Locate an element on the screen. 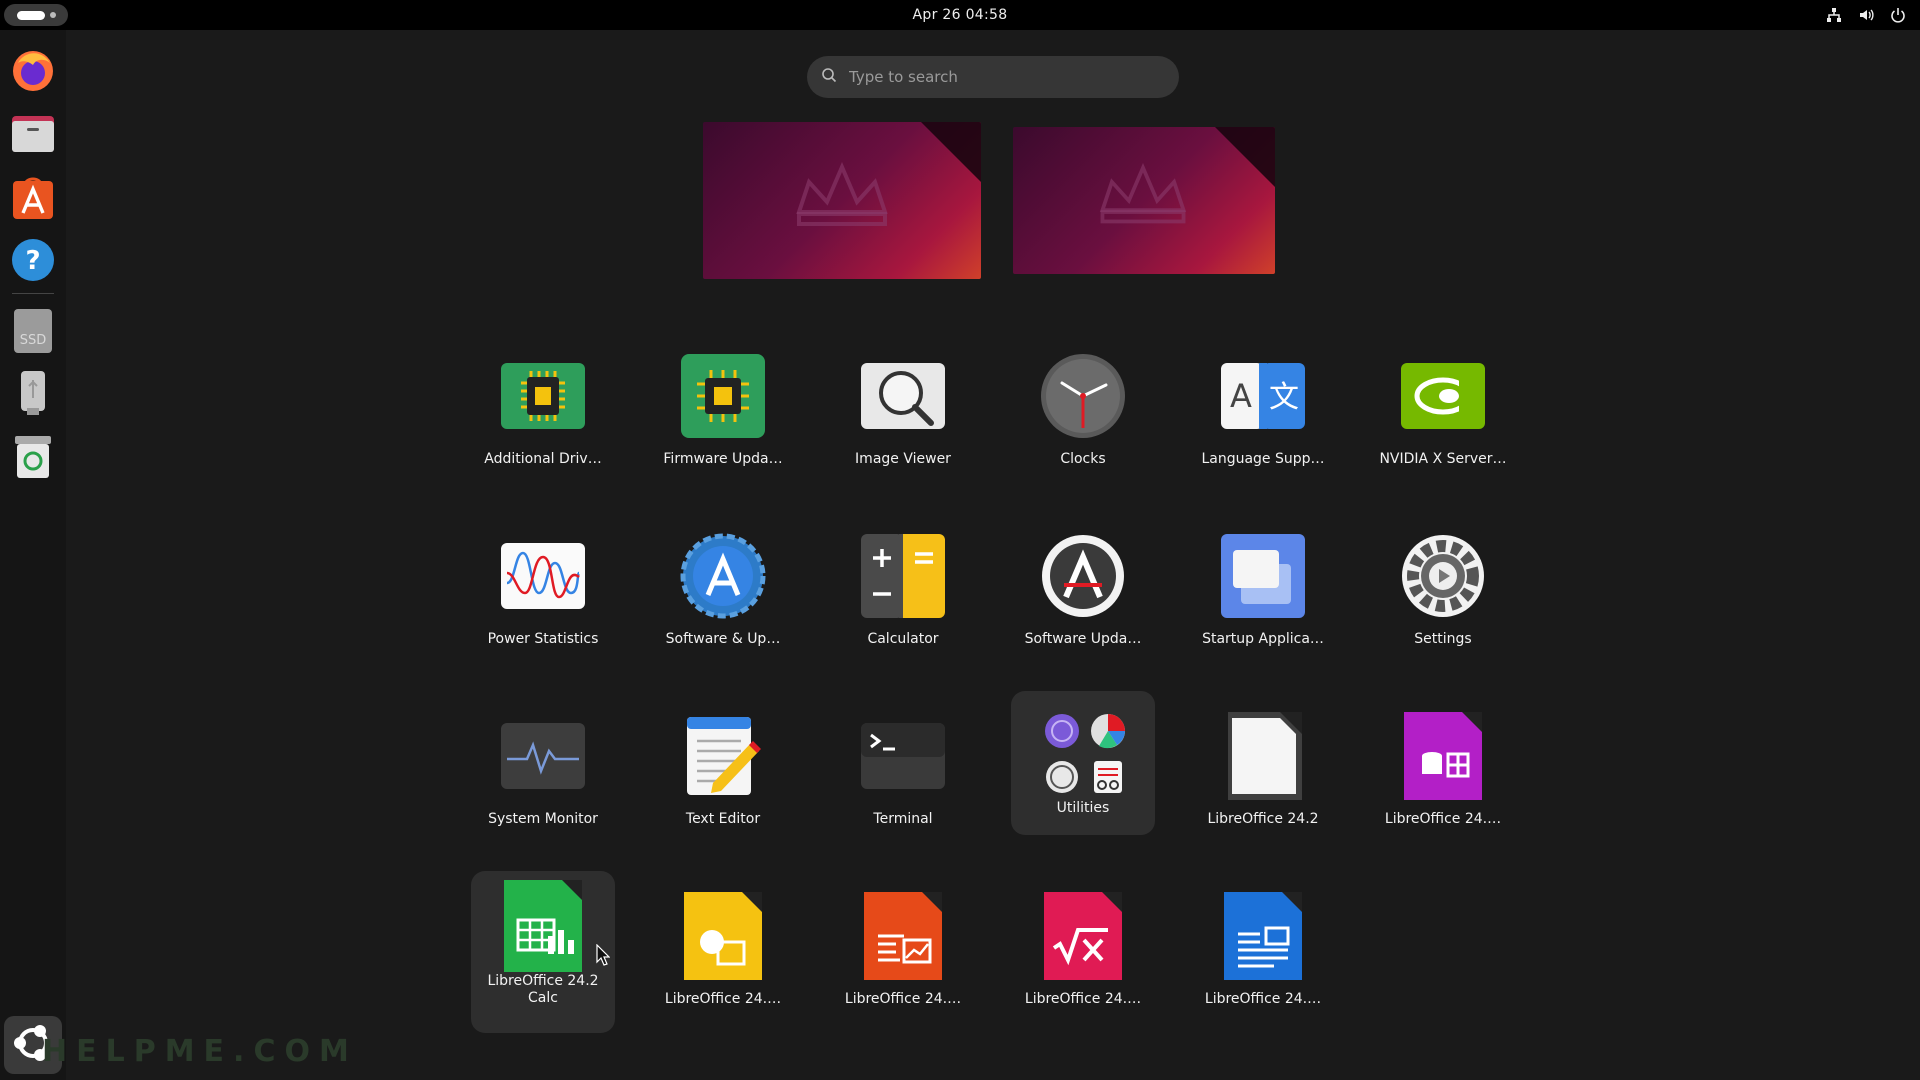 Image resolution: width=1920 pixels, height=1080 pixels. clock-icon is located at coordinates (1083, 396).